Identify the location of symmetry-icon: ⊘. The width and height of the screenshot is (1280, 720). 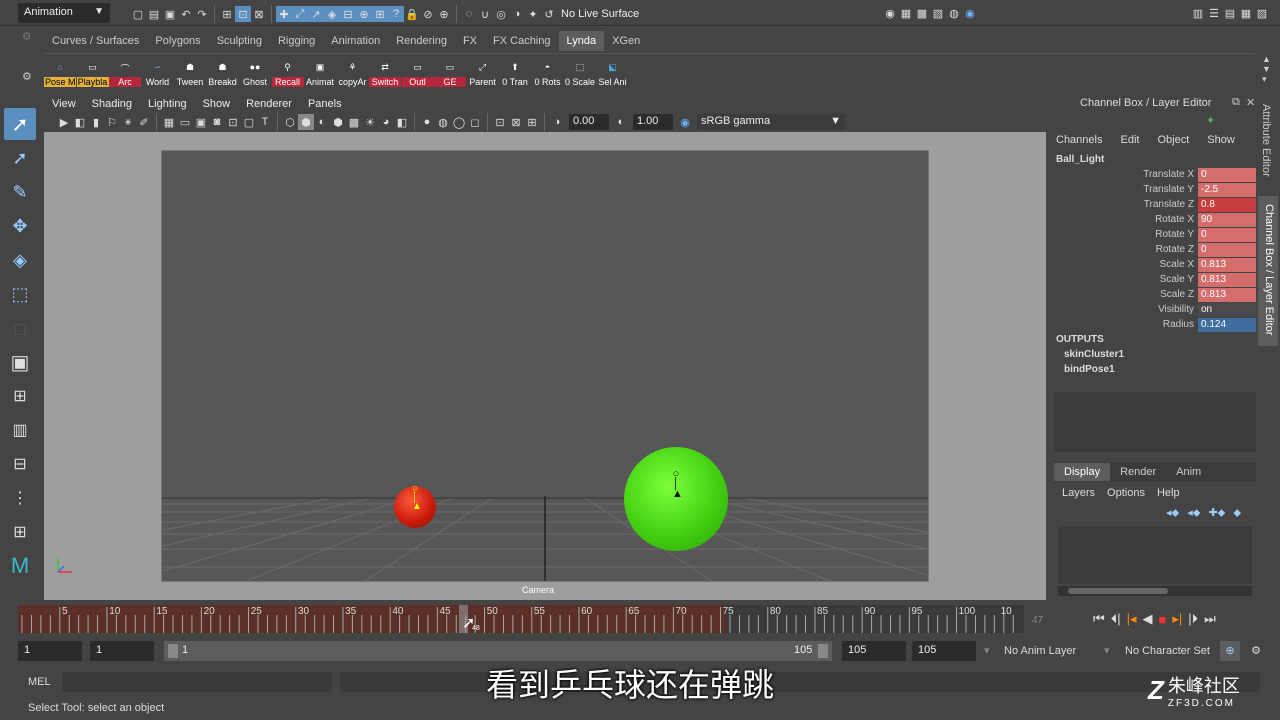
(428, 14).